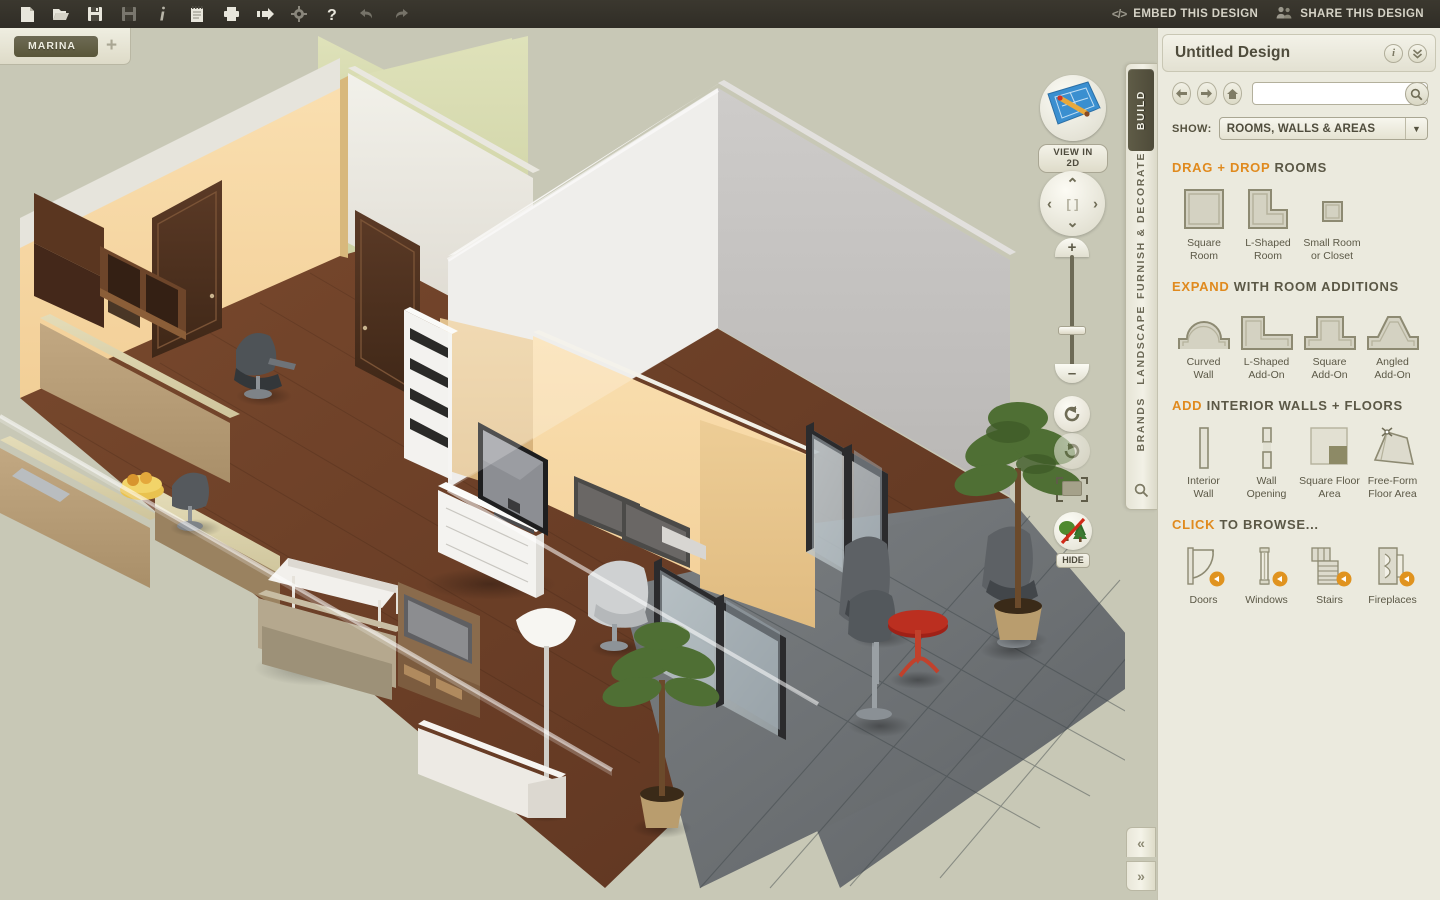  What do you see at coordinates (1141, 490) in the screenshot?
I see `sidebar-search-icon` at bounding box center [1141, 490].